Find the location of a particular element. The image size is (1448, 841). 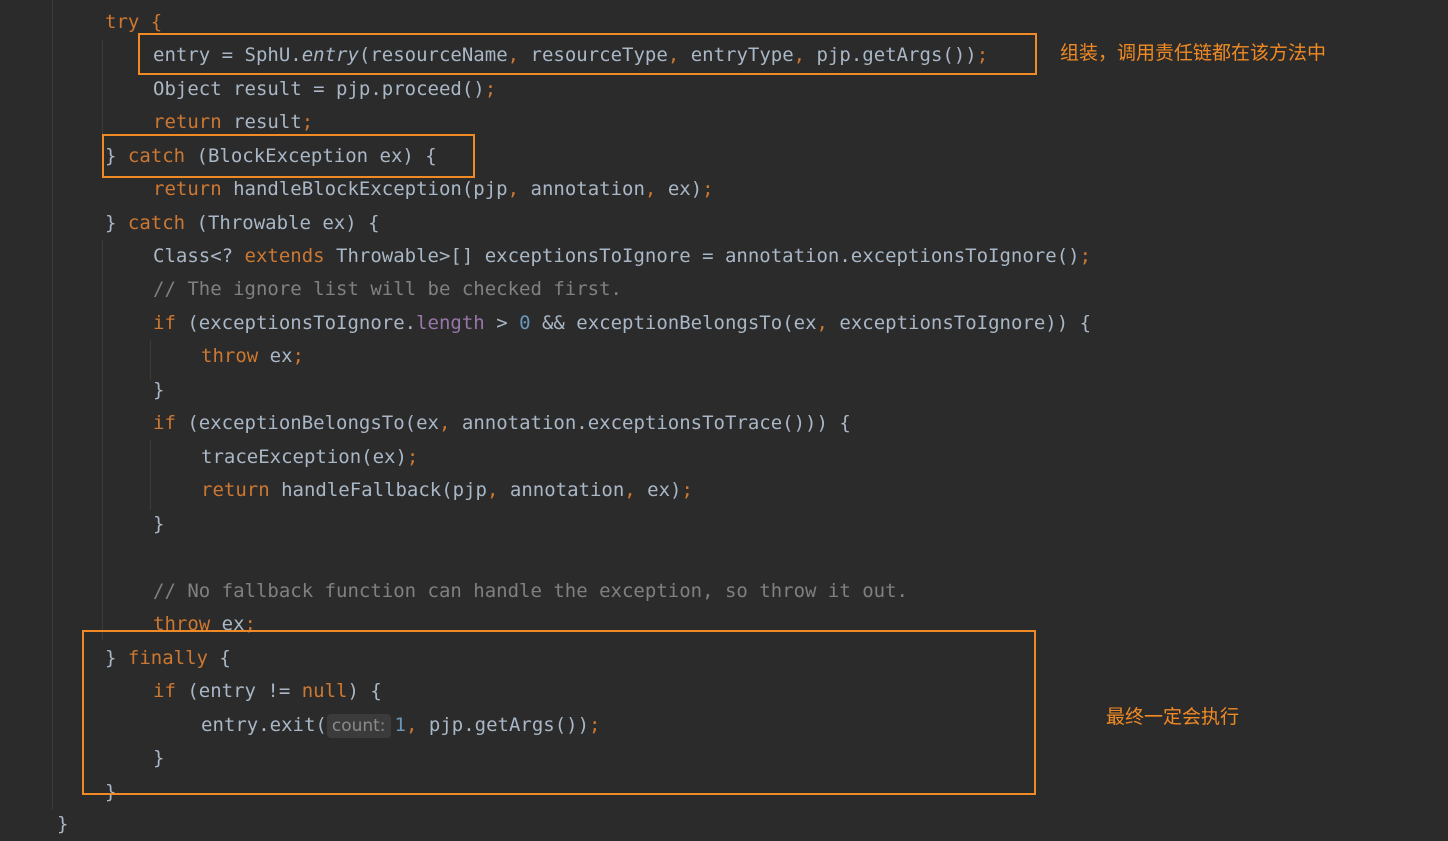

number-literal: 0 is located at coordinates (525, 323).